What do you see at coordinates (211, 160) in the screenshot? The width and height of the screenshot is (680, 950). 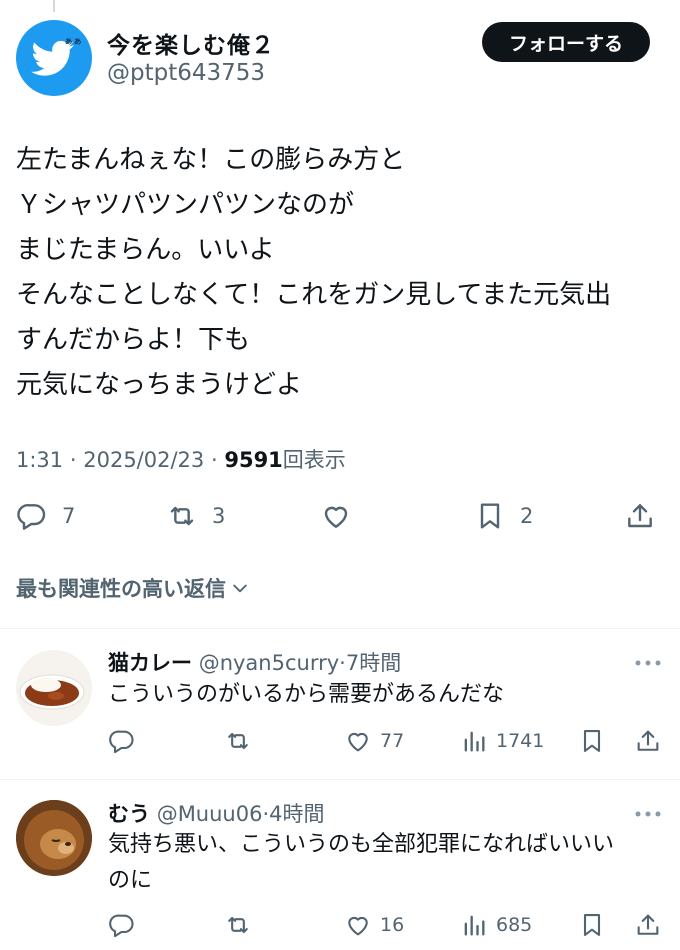 I see `tweet-text-line: 左たまんねぇな！この膨らみ方と` at bounding box center [211, 160].